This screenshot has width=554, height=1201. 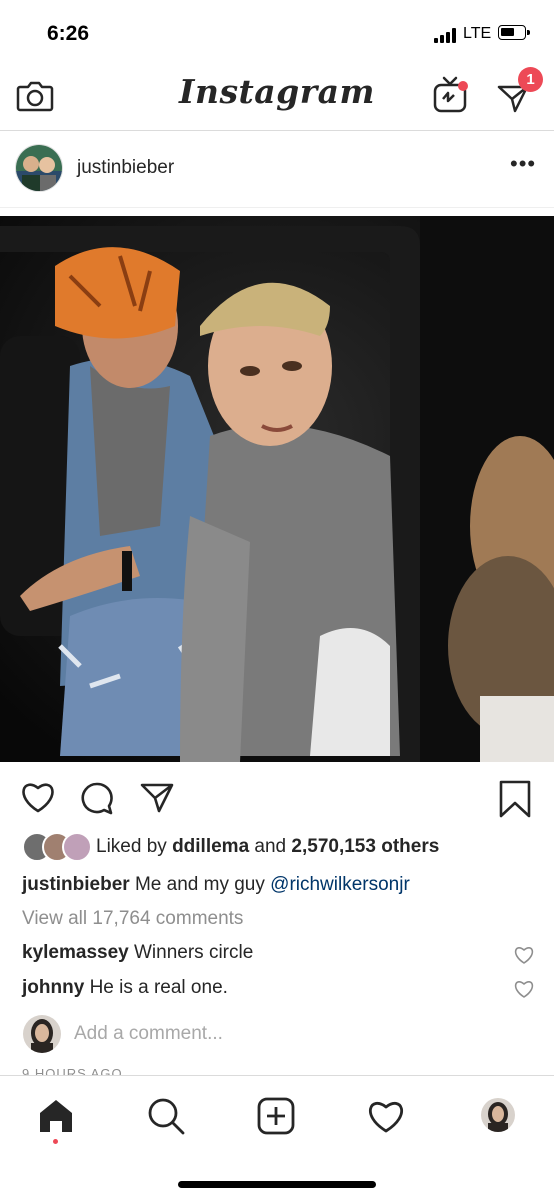 I want to click on post-actions, so click(x=277, y=798).